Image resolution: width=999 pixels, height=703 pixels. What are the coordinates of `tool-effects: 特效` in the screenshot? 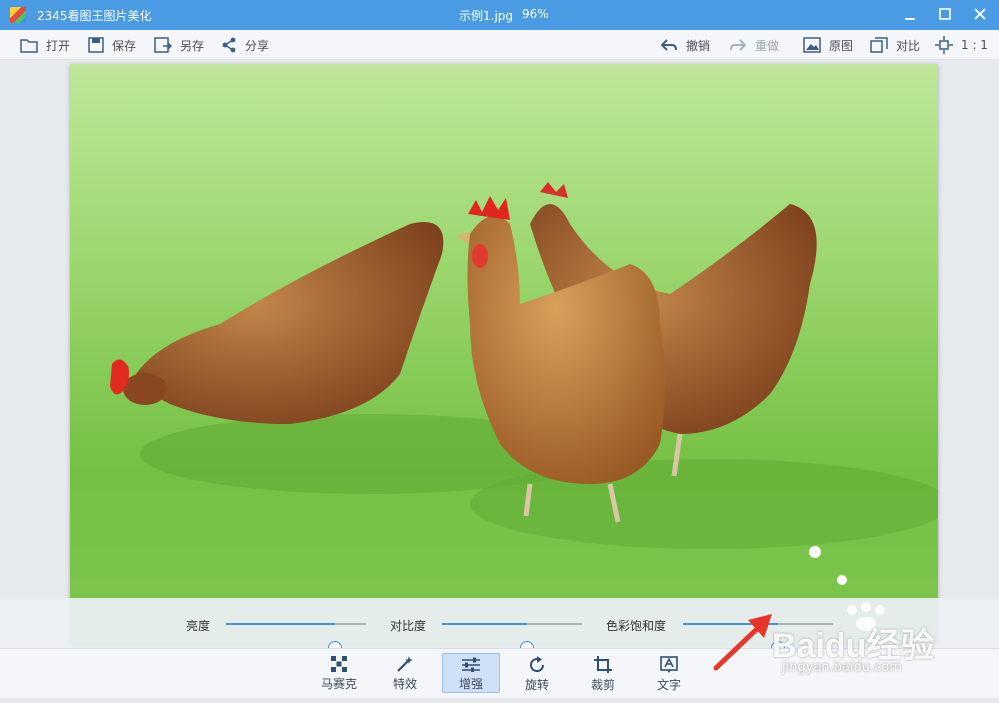 It's located at (405, 673).